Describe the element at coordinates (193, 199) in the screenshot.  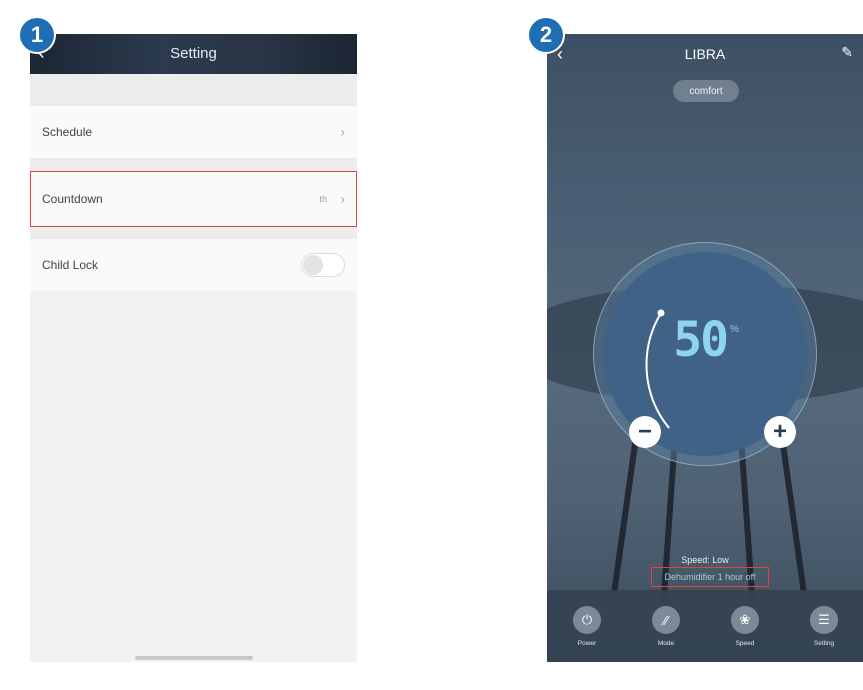
I see `countdown-highlight-box` at that location.